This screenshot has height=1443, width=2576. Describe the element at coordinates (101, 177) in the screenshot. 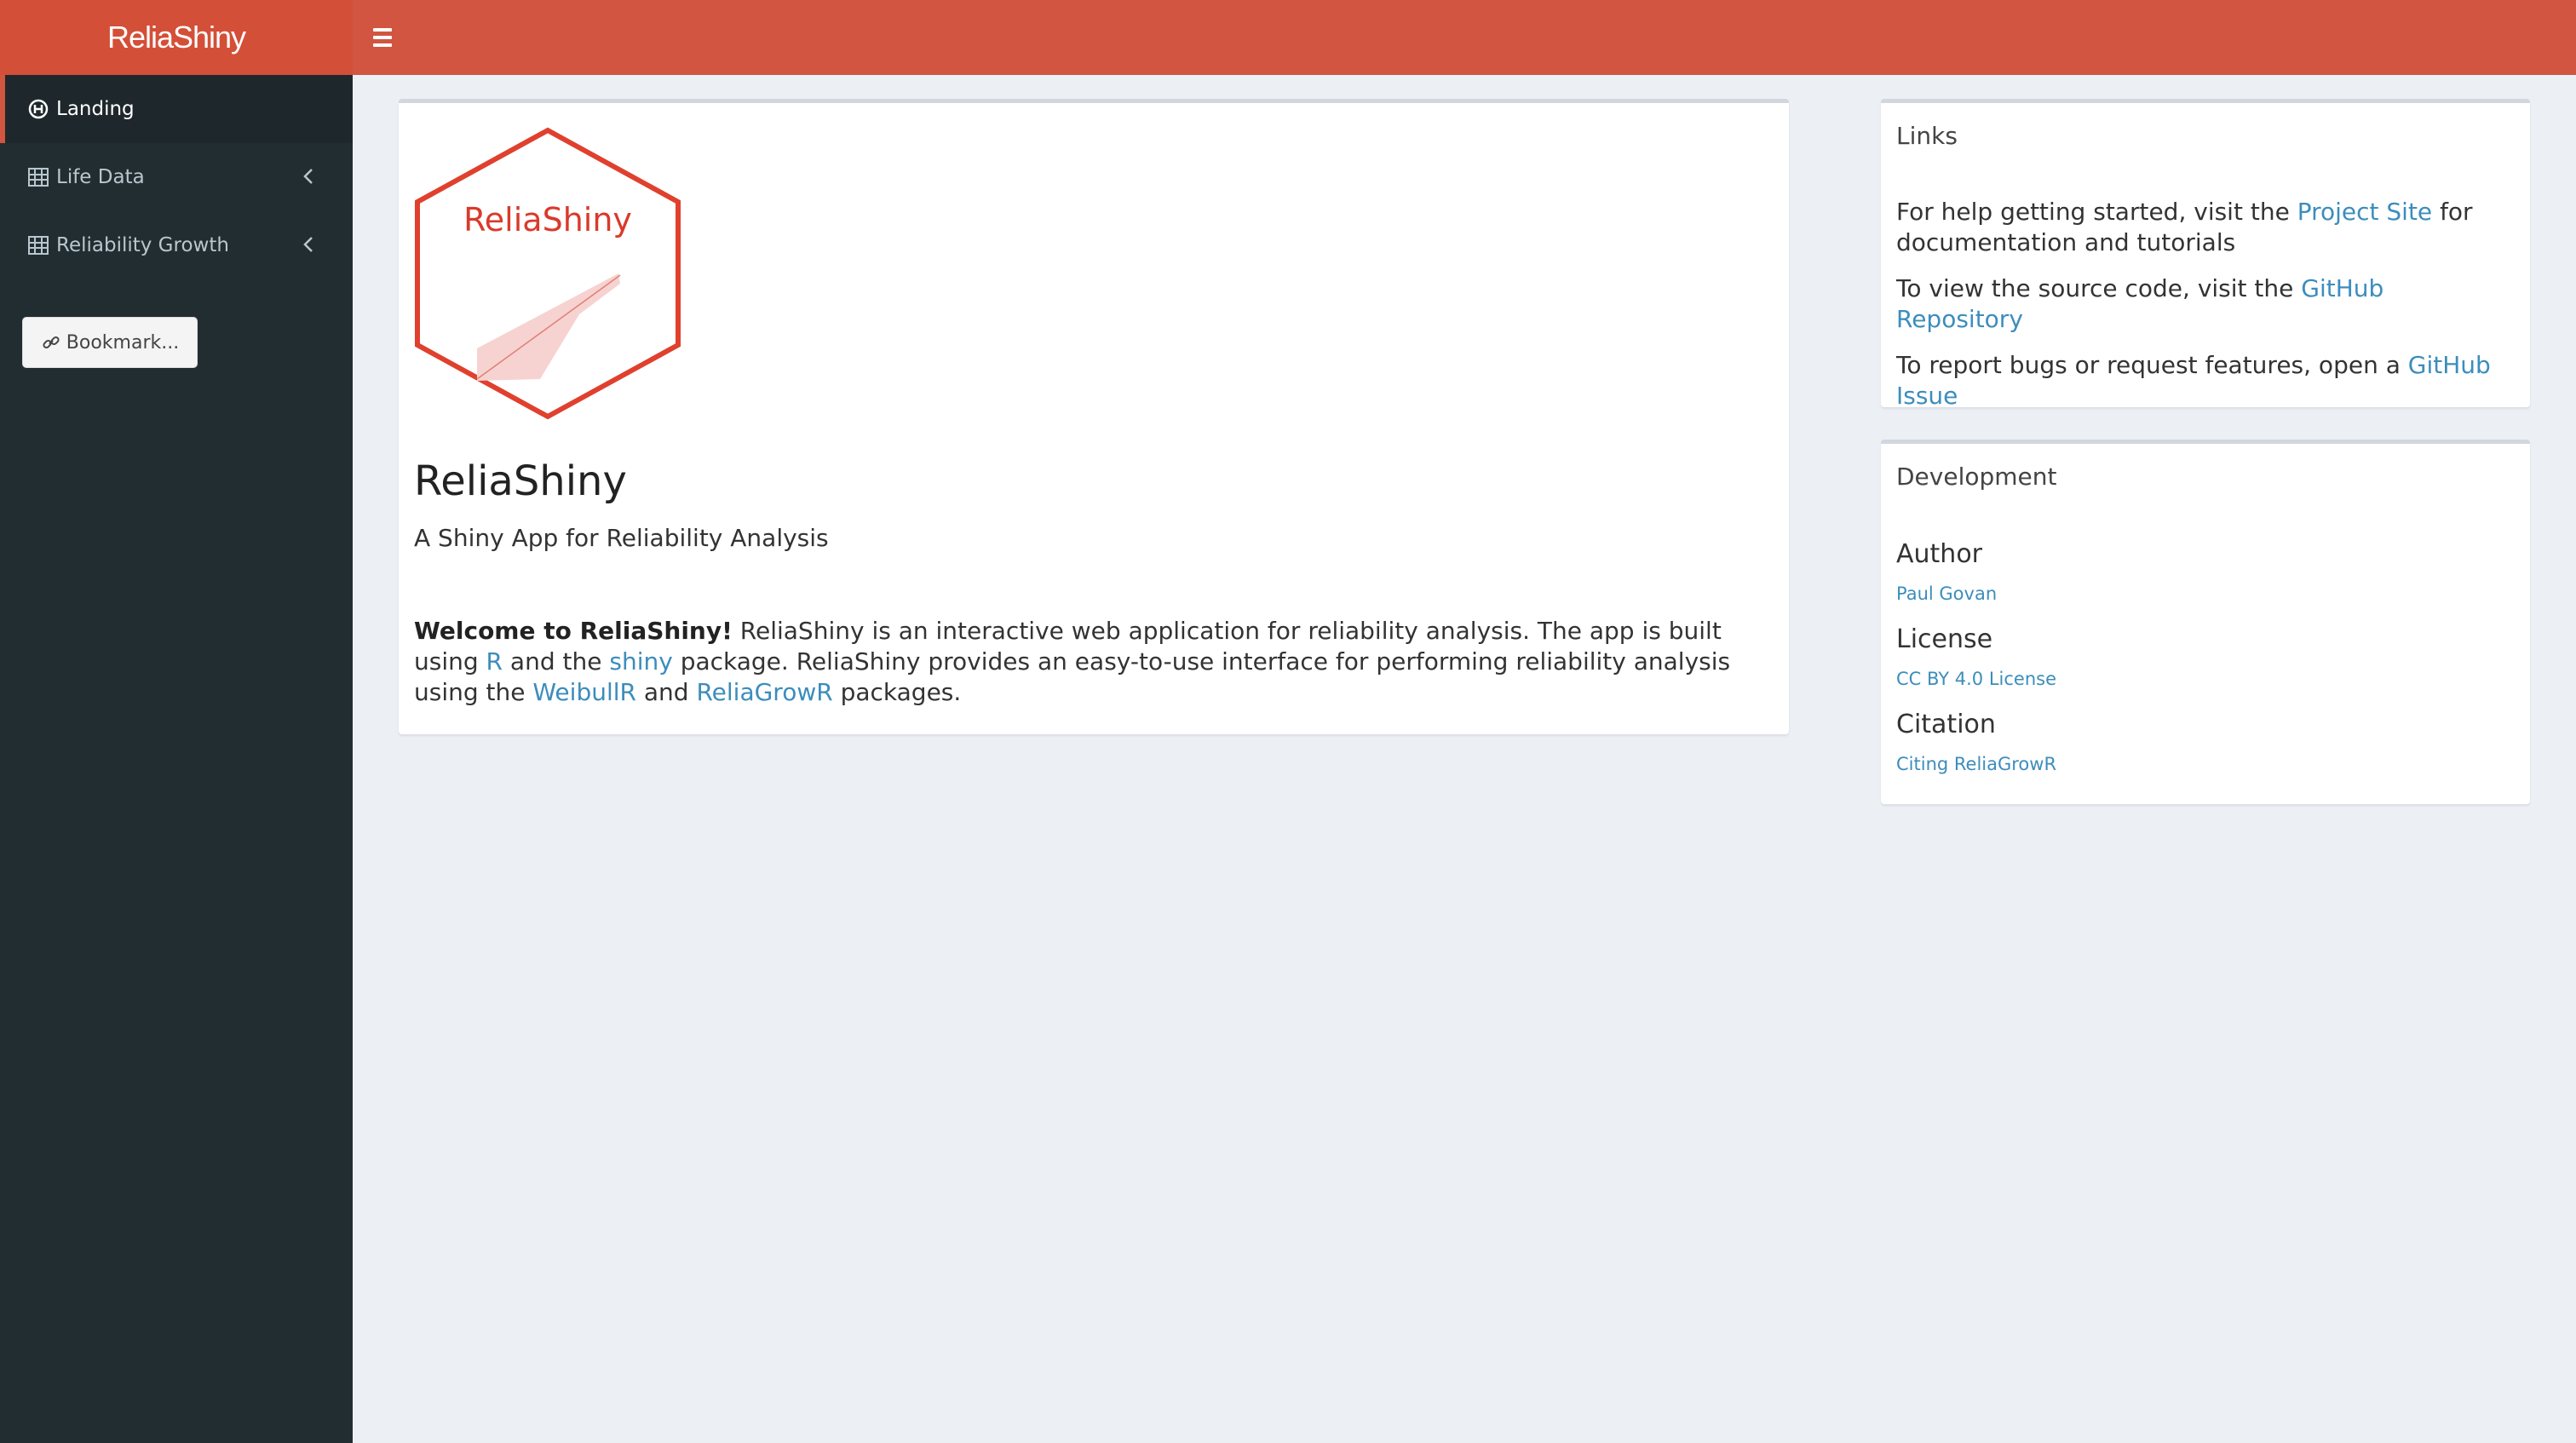

I see `sidebar-item-label: Life Data` at that location.